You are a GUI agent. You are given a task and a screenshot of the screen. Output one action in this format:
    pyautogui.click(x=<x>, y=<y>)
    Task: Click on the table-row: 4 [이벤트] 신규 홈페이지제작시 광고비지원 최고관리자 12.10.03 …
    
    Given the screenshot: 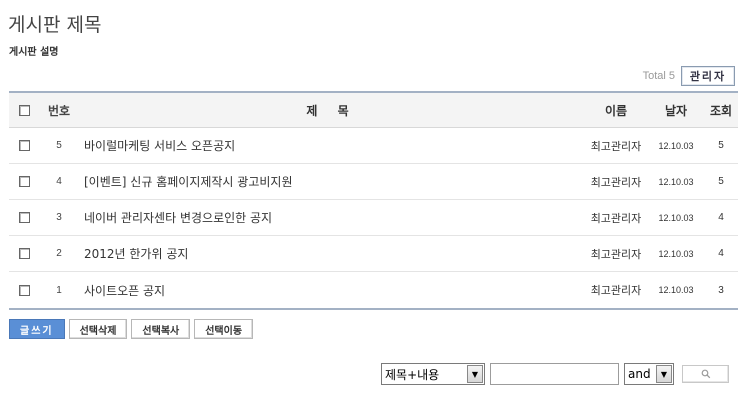 What is the action you would take?
    pyautogui.click(x=373, y=182)
    